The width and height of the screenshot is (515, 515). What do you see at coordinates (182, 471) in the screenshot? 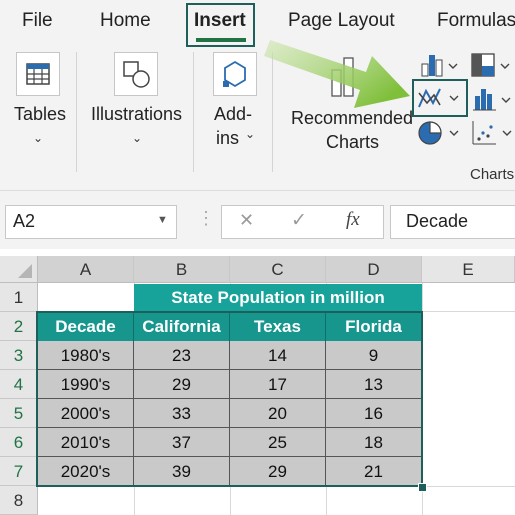
I see `data-cell: 39` at bounding box center [182, 471].